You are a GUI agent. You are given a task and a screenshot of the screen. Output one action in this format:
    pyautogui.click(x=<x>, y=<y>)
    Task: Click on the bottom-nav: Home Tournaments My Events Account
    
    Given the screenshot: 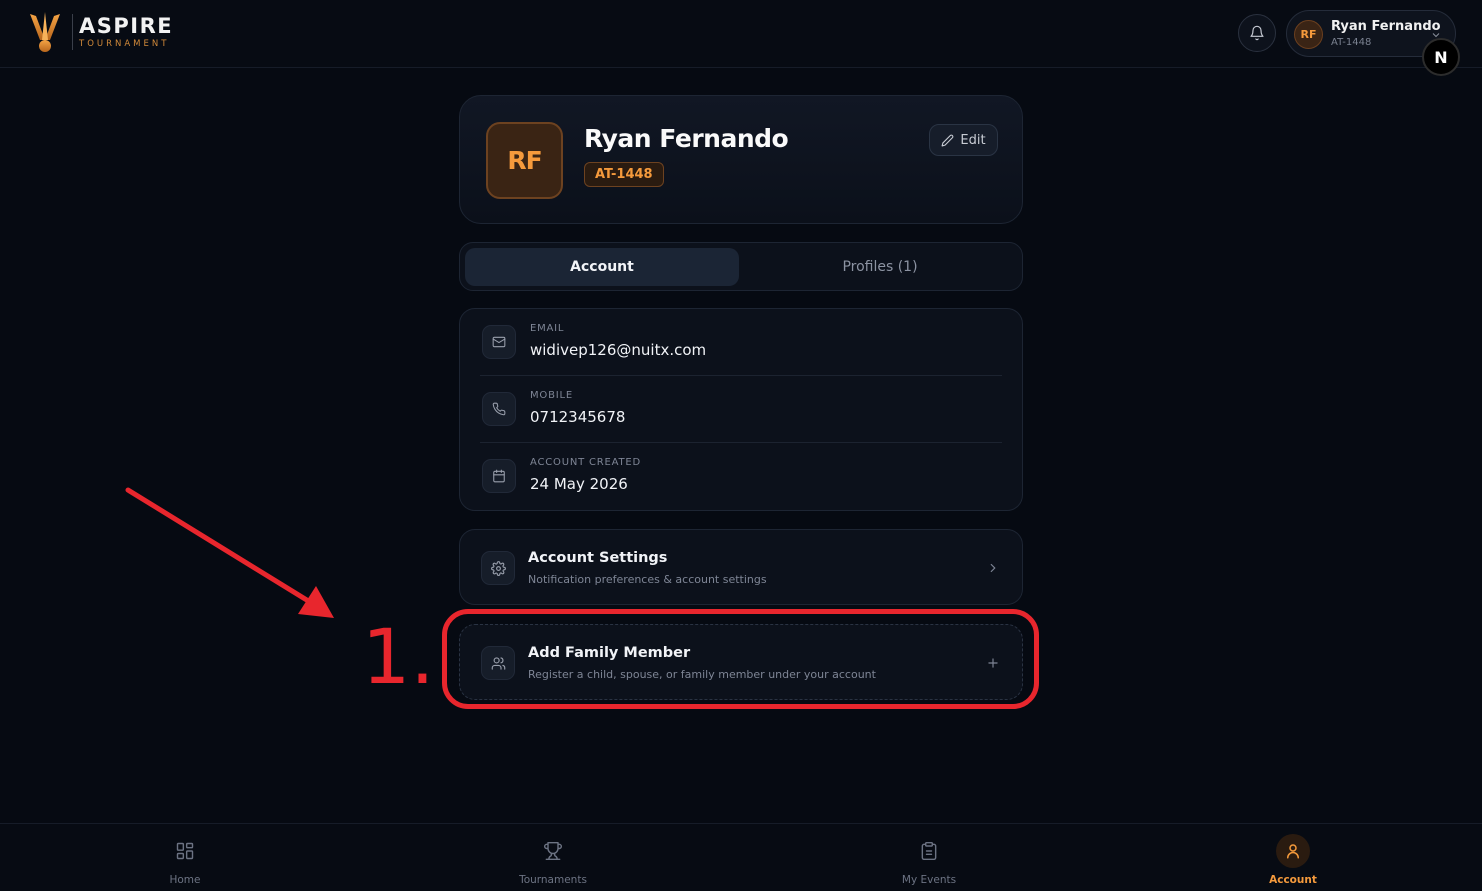 What is the action you would take?
    pyautogui.click(x=741, y=857)
    